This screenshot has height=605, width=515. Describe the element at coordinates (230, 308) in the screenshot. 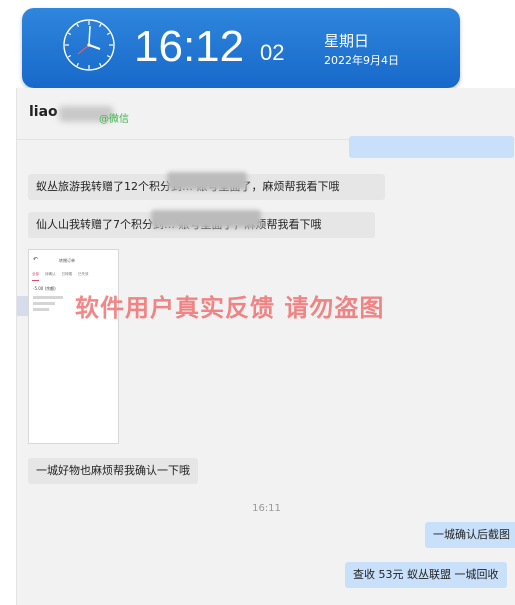

I see `watermark-text: 软件用户真实反馈 请勿盗图` at that location.